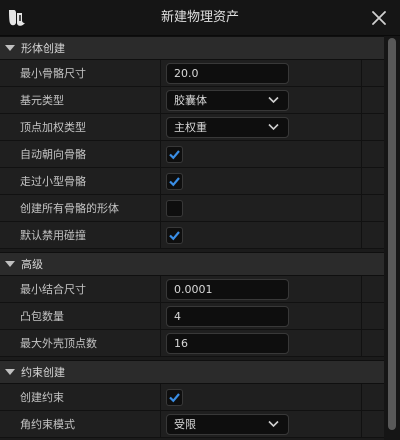  What do you see at coordinates (42, 316) in the screenshot?
I see `property-label: 凸包数量` at bounding box center [42, 316].